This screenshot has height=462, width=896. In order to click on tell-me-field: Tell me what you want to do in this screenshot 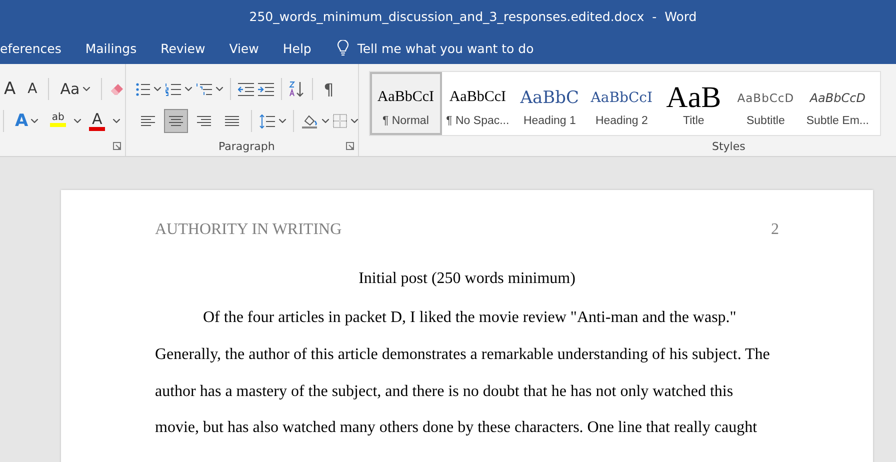, I will do `click(445, 48)`.